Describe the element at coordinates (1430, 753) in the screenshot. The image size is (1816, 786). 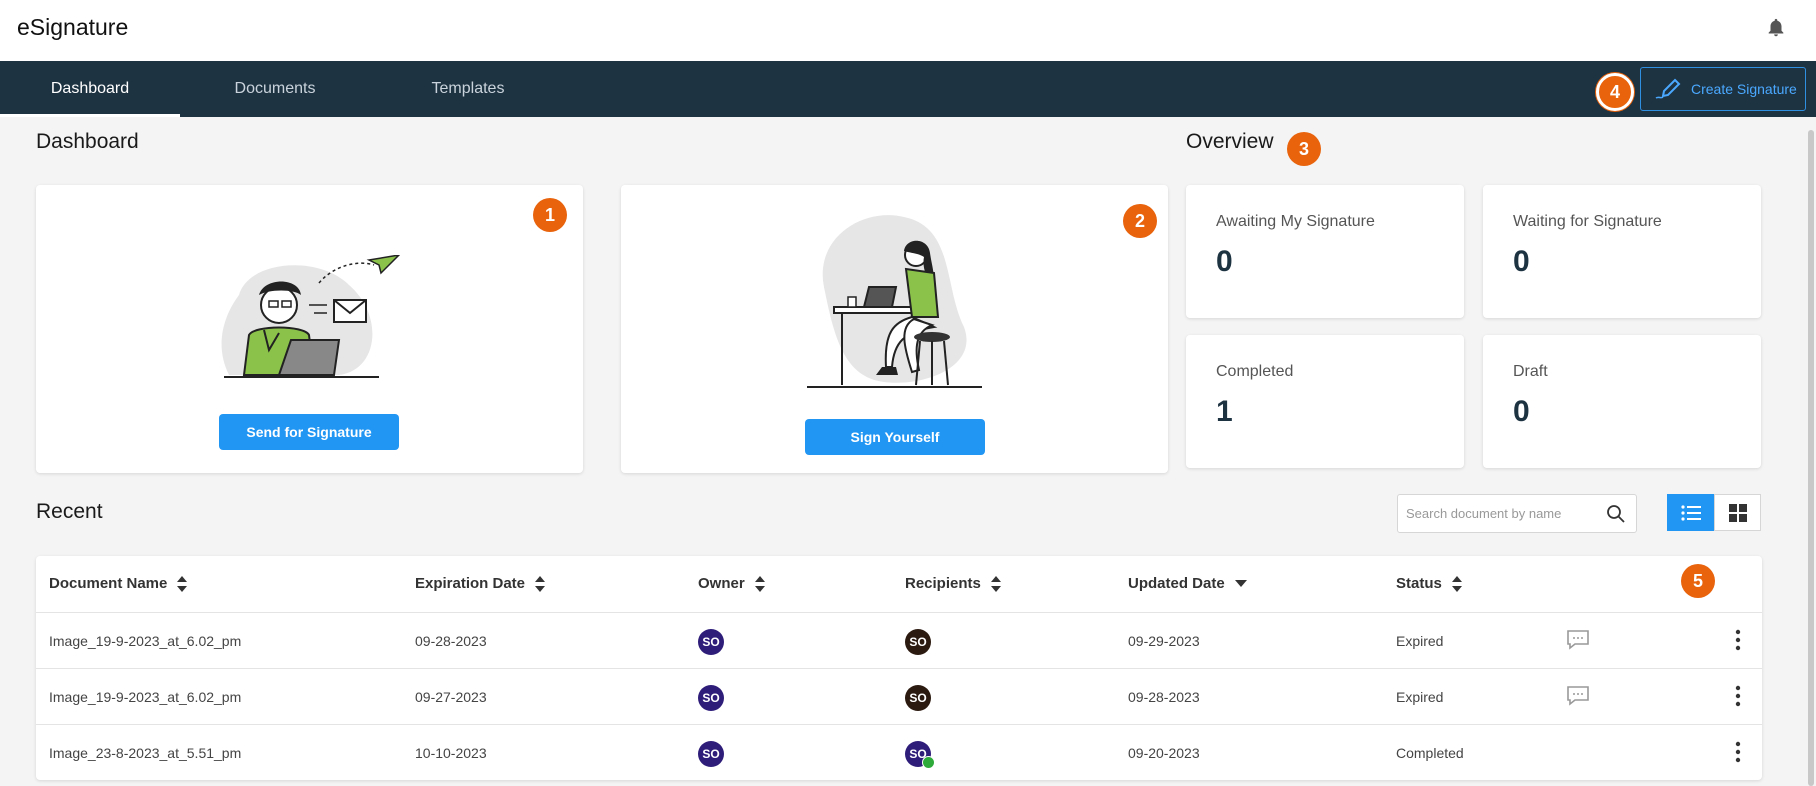
I see `status-text: Completed` at that location.